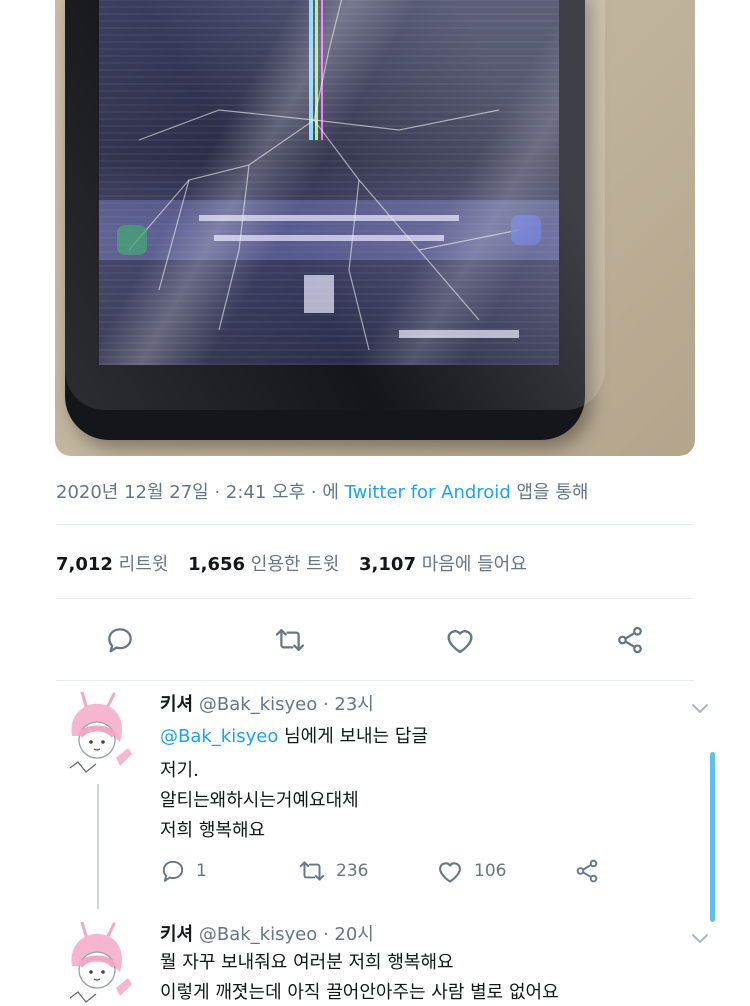 The width and height of the screenshot is (750, 1006). I want to click on quotes-label: 인용한 트윗, so click(295, 564).